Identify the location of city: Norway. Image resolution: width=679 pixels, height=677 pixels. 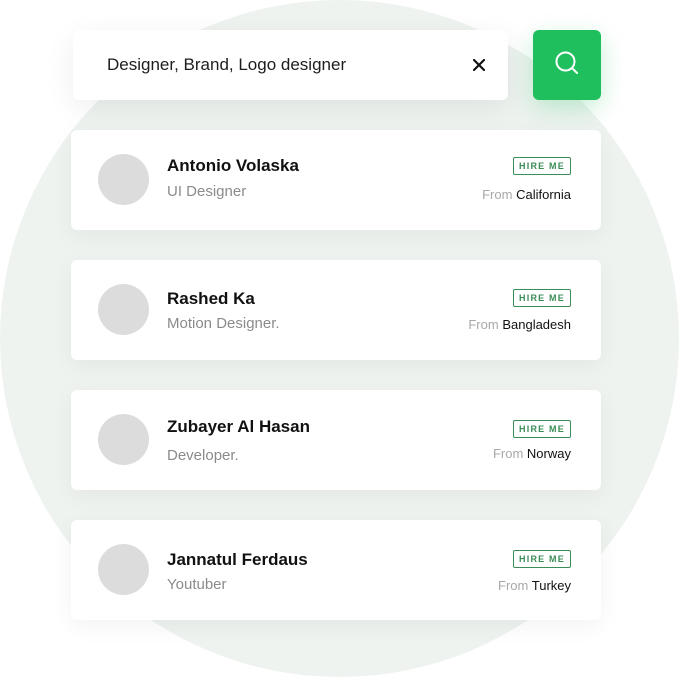
(548, 453).